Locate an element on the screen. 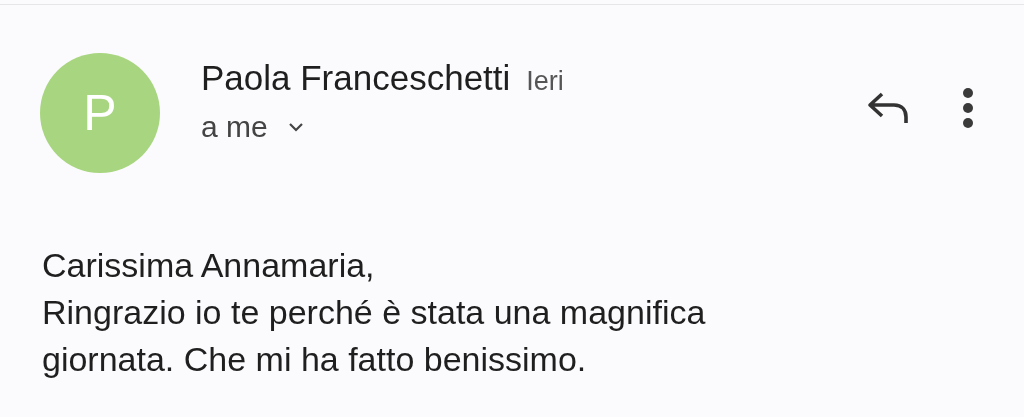 The height and width of the screenshot is (417, 1024). recipient-toggle: a me is located at coordinates (252, 127).